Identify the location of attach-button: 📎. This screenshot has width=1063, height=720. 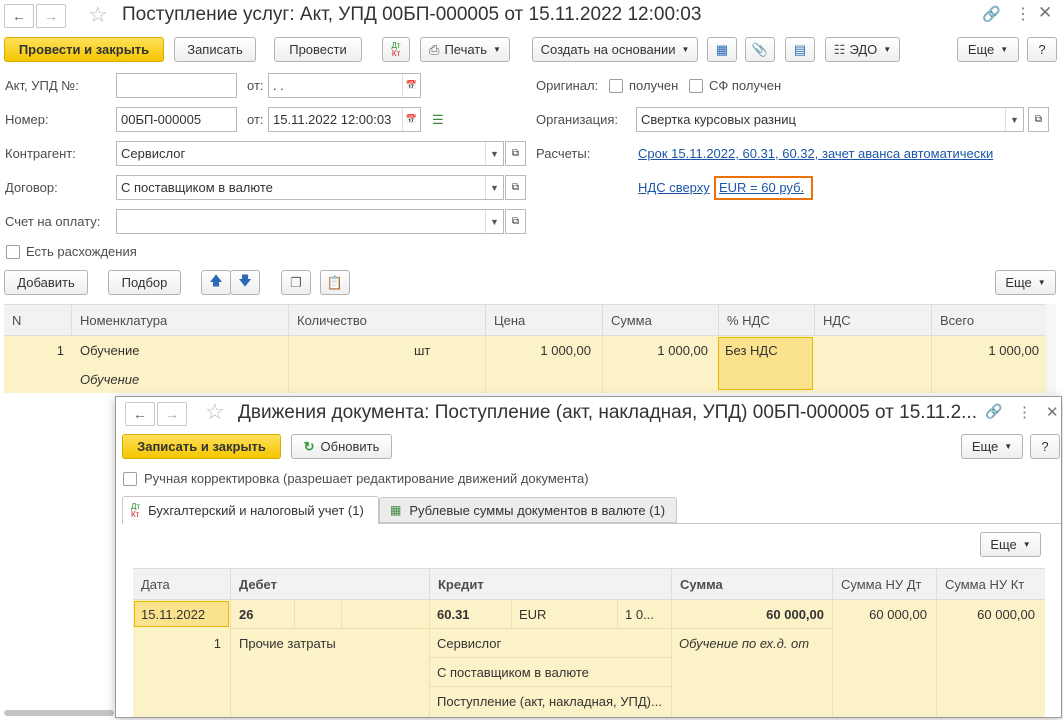
(760, 49).